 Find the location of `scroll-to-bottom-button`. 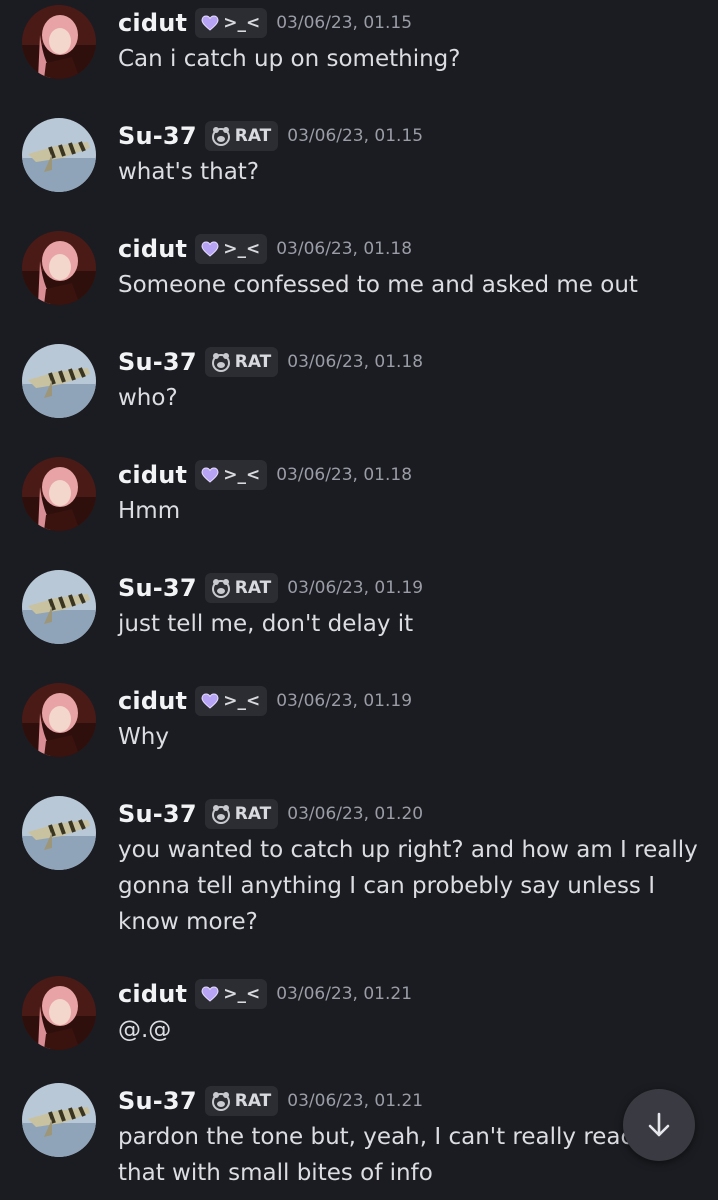

scroll-to-bottom-button is located at coordinates (659, 1125).